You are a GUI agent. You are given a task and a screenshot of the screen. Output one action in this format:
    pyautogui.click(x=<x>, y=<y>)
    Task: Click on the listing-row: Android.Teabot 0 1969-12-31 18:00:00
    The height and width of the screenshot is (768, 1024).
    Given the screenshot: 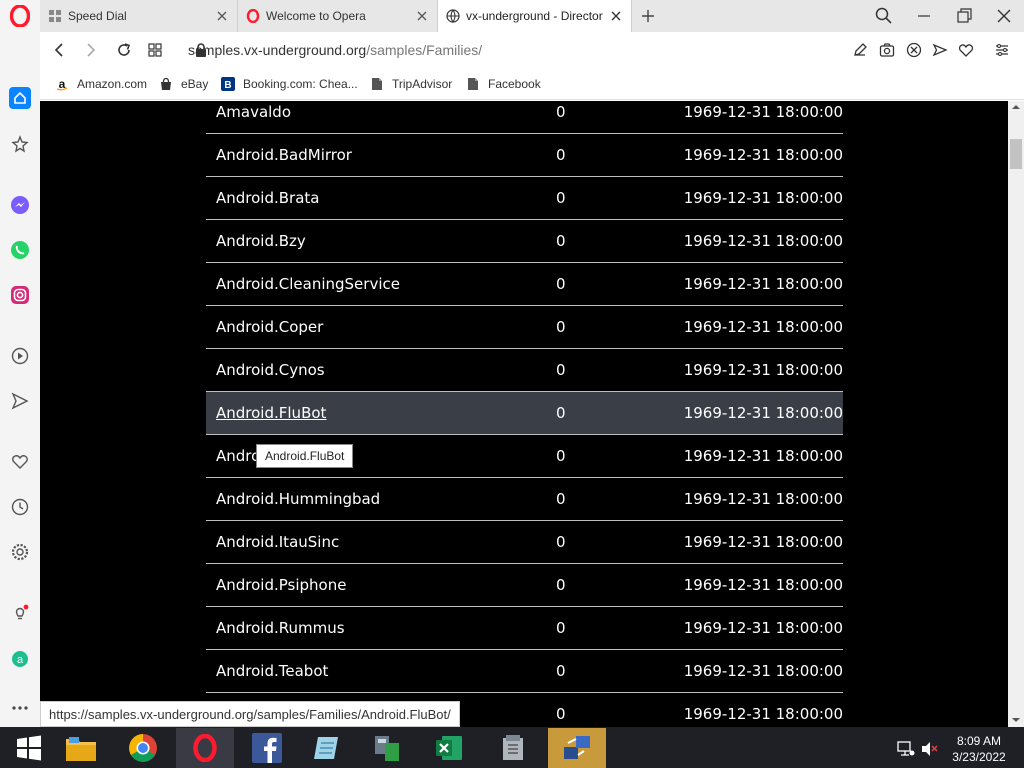 What is the action you would take?
    pyautogui.click(x=524, y=671)
    